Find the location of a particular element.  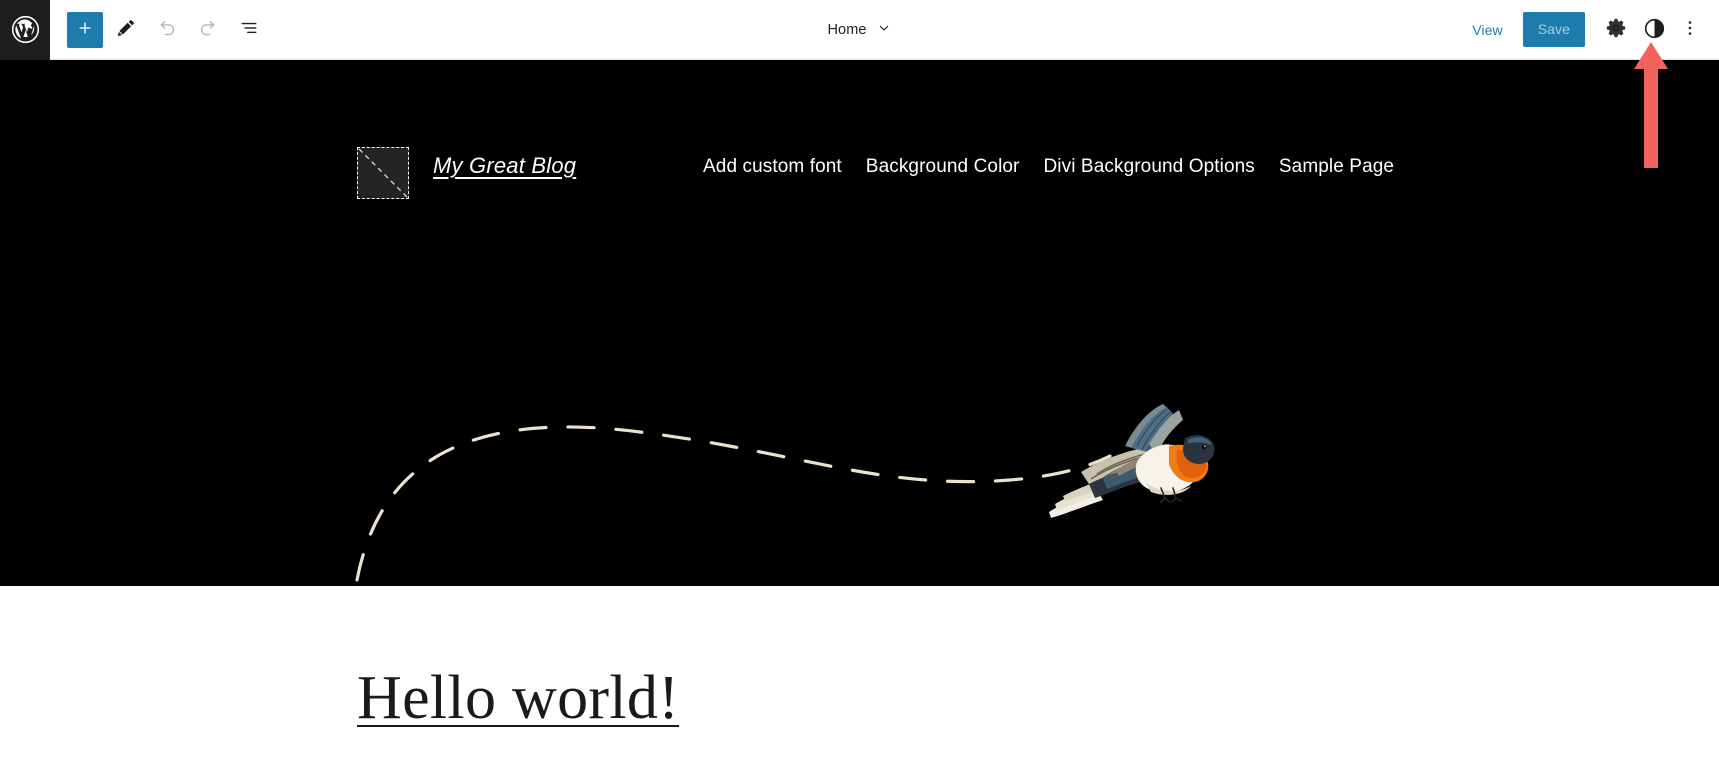

wordpress-logo-button is located at coordinates (25, 30).